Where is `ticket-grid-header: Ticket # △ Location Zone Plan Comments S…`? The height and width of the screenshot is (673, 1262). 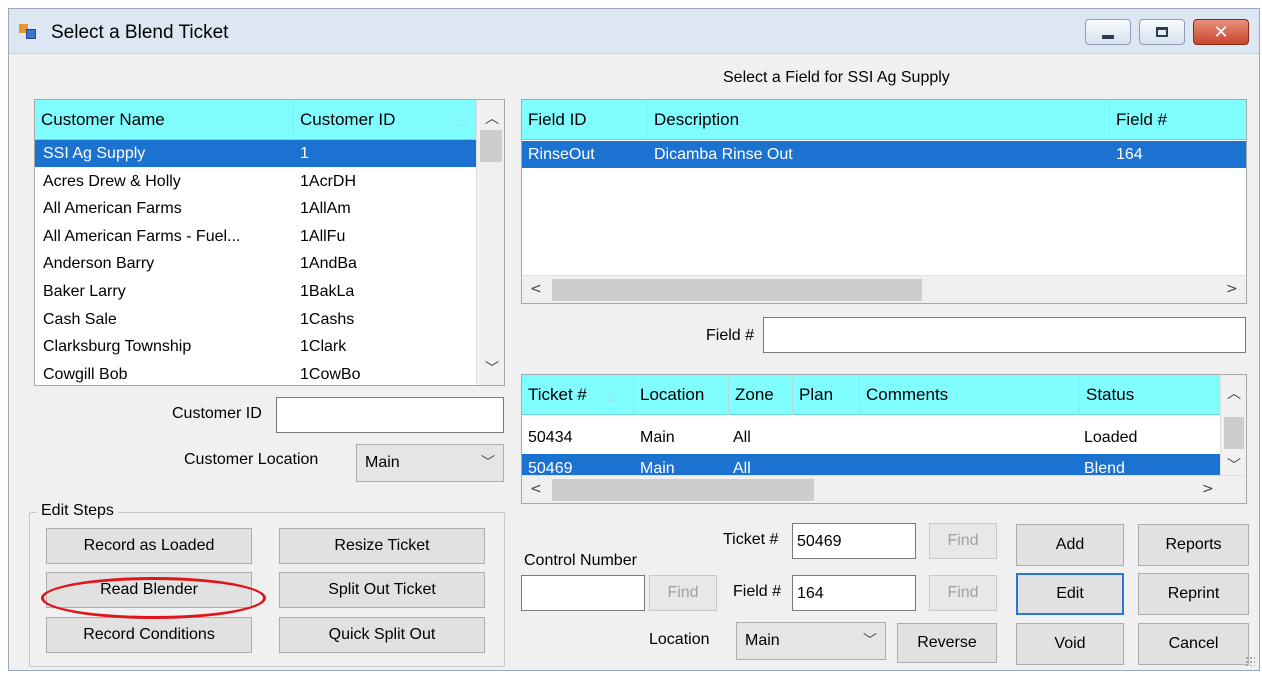
ticket-grid-header: Ticket # △ Location Zone Plan Comments S… is located at coordinates (871, 395).